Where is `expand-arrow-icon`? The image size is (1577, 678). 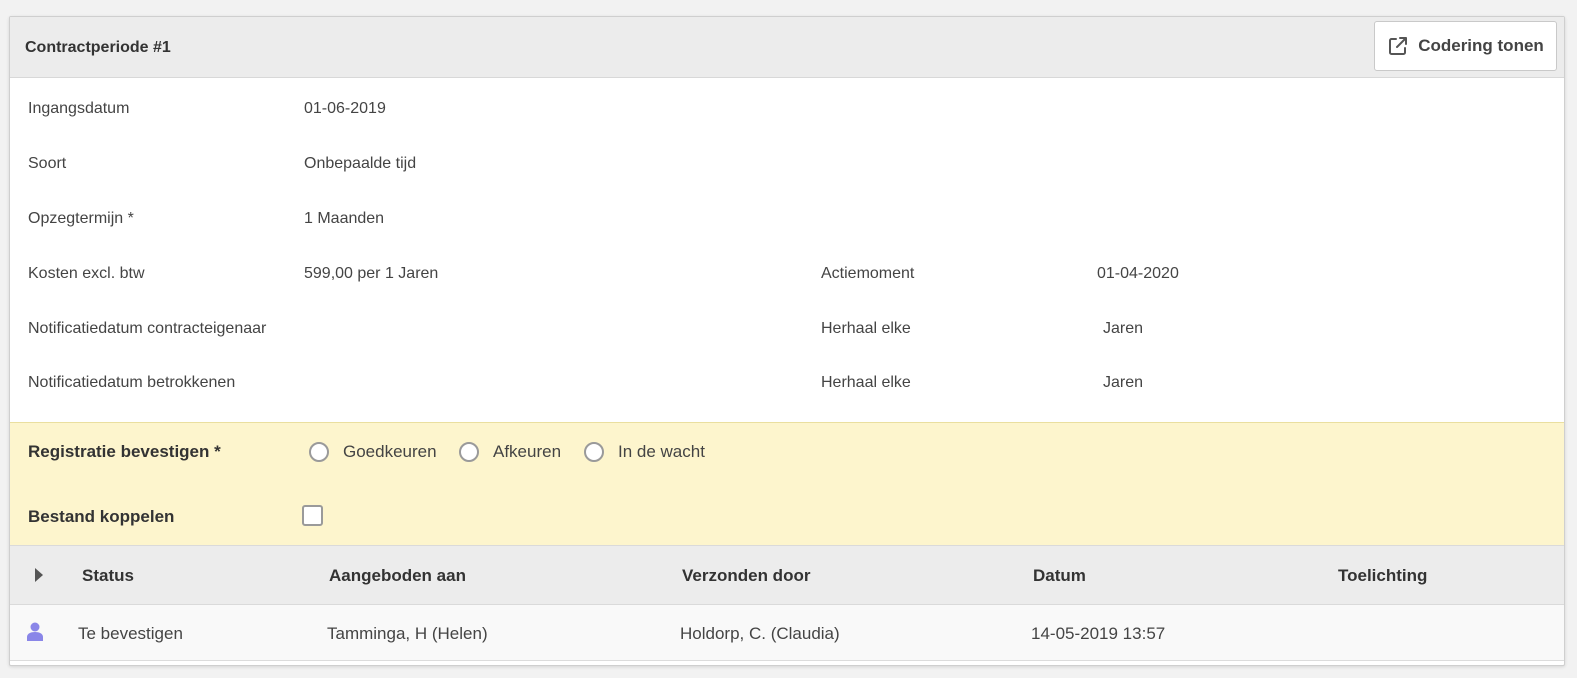 expand-arrow-icon is located at coordinates (39, 575).